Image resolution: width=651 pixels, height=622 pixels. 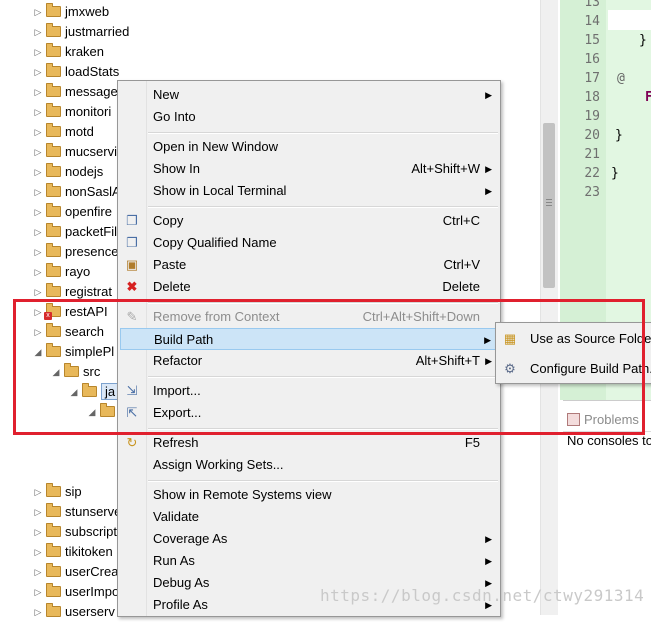 What do you see at coordinates (132, 264) in the screenshot?
I see `paste-icon: ▣` at bounding box center [132, 264].